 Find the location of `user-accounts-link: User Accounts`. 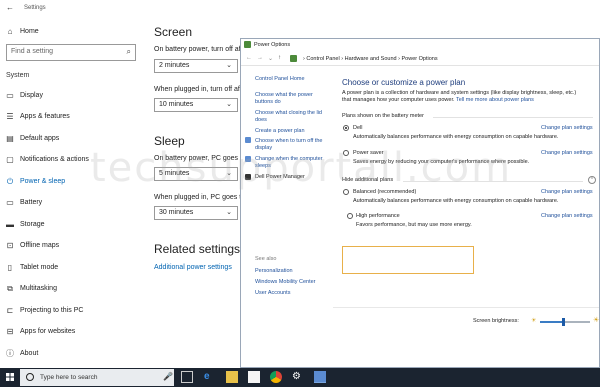

user-accounts-link: User Accounts is located at coordinates (292, 293).